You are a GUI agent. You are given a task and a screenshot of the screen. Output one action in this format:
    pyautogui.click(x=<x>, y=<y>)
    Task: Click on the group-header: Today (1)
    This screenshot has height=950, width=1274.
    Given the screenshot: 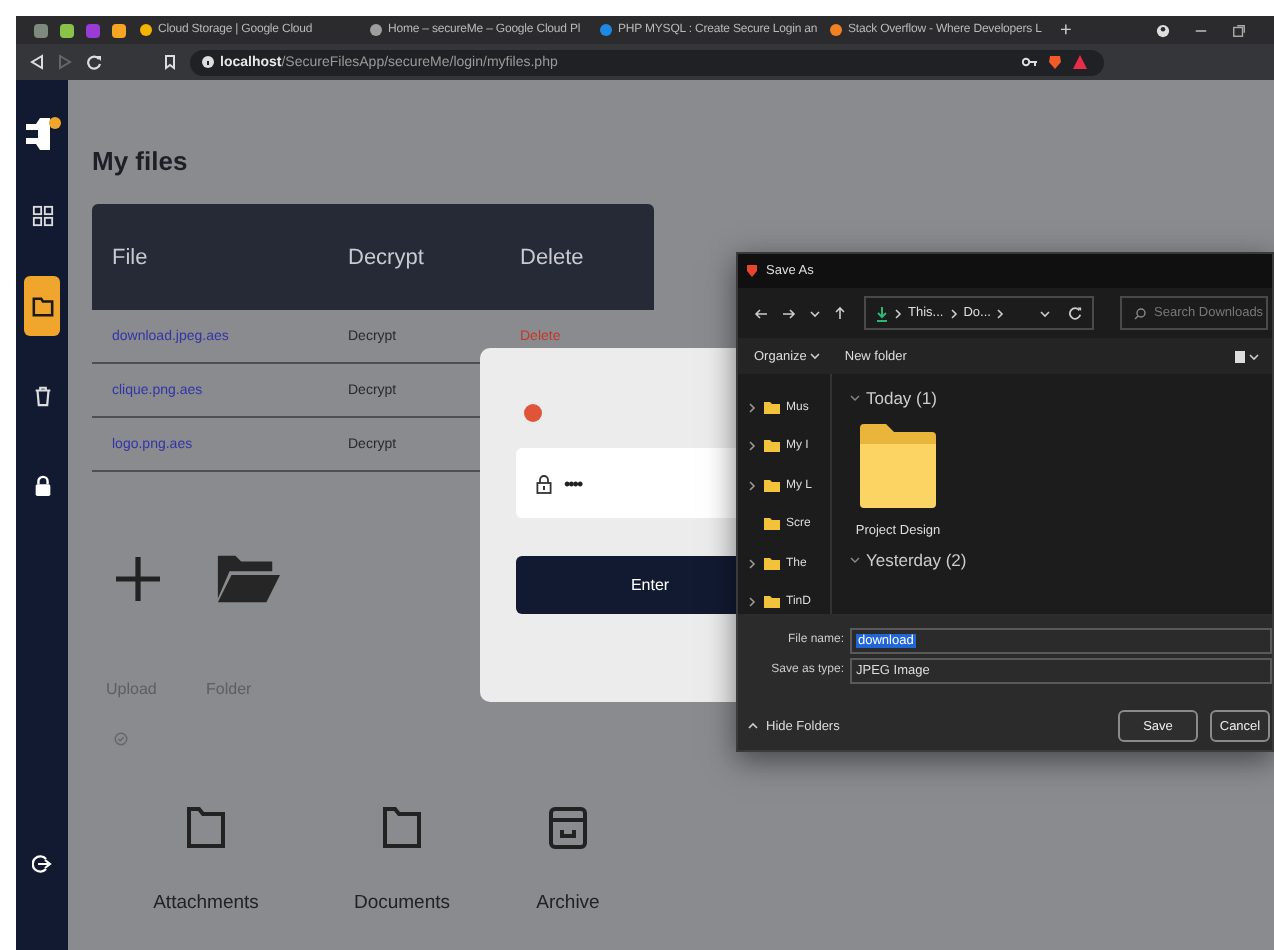 What is the action you would take?
    pyautogui.click(x=901, y=398)
    